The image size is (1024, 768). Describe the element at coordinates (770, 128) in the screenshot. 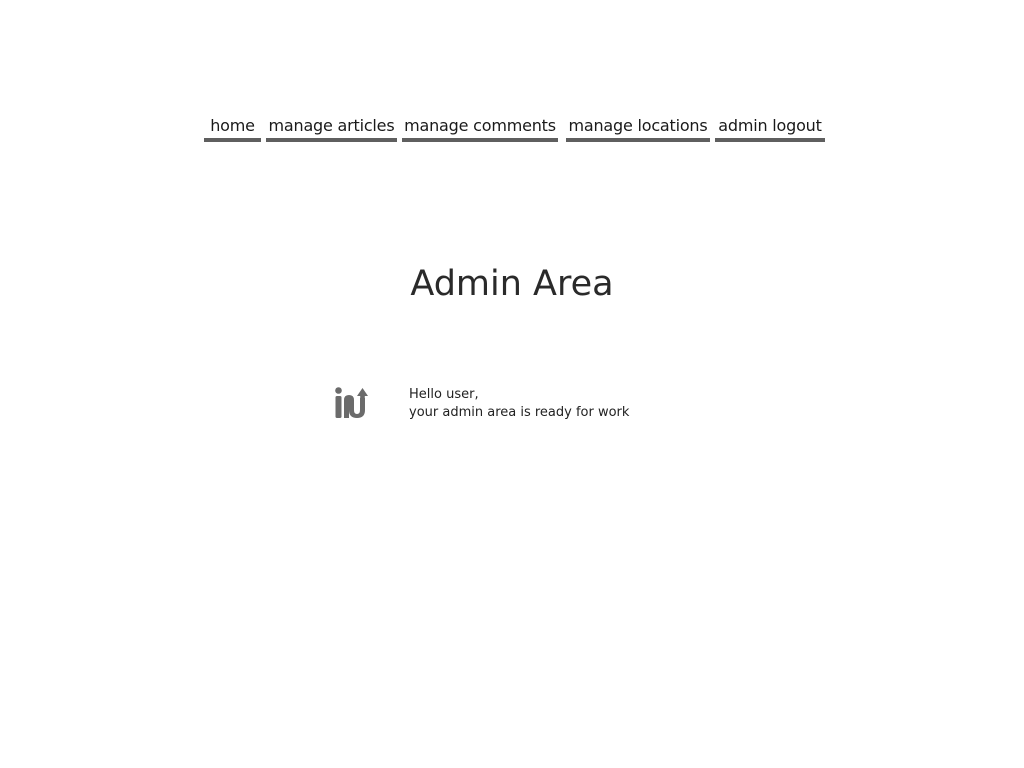

I see `nav-admin-logout-link: admin logout` at that location.